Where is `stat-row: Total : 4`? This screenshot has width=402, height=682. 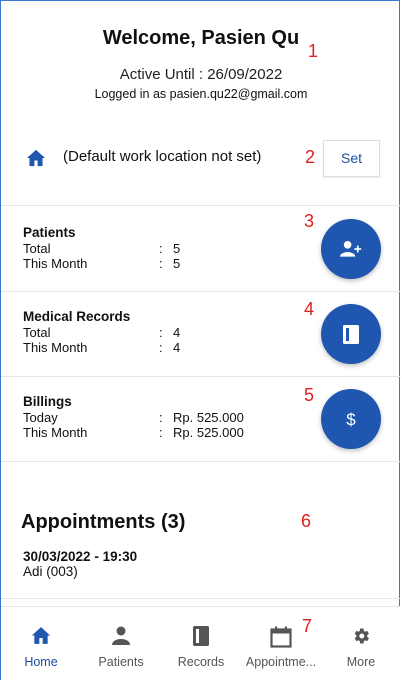
stat-row: Total : 4 is located at coordinates (153, 332).